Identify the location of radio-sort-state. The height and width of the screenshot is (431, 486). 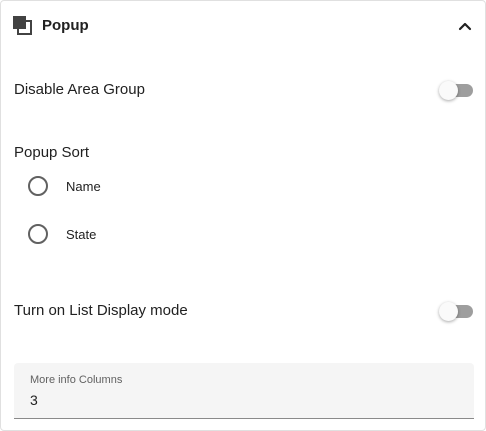
(38, 234).